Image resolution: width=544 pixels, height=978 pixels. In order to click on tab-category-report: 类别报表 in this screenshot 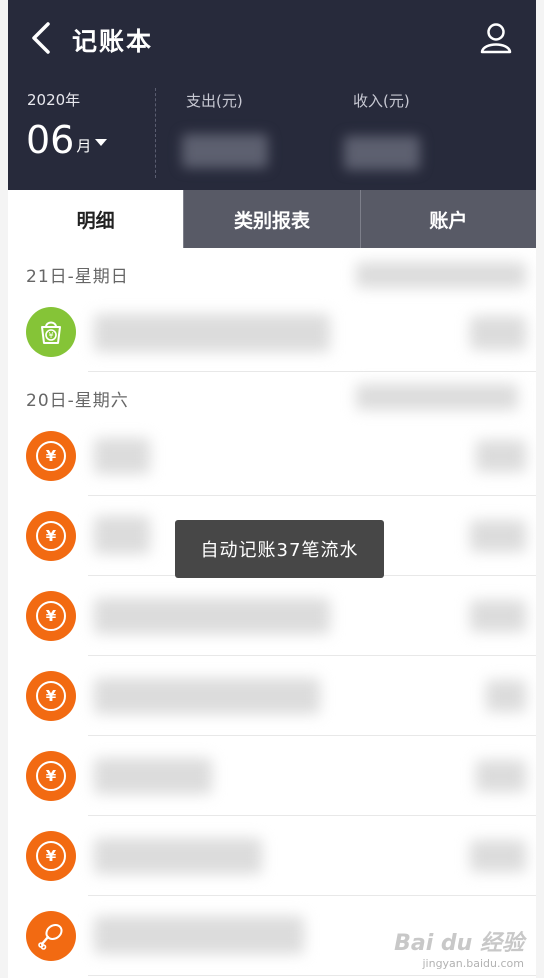, I will do `click(271, 219)`.